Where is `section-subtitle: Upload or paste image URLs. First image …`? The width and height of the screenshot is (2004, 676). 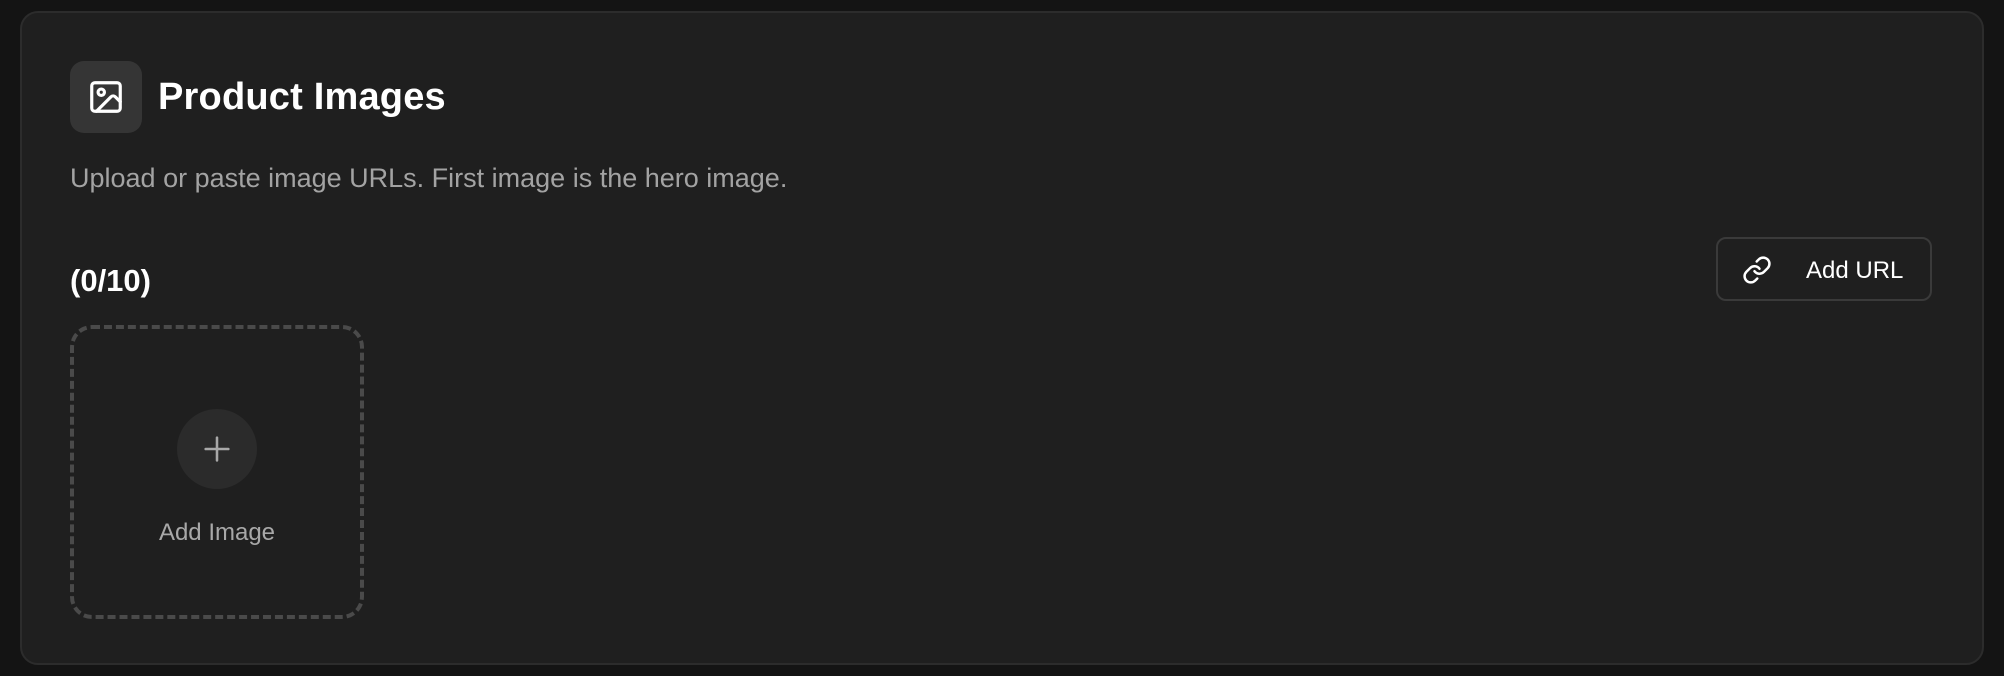
section-subtitle: Upload or paste image URLs. First image … is located at coordinates (429, 178).